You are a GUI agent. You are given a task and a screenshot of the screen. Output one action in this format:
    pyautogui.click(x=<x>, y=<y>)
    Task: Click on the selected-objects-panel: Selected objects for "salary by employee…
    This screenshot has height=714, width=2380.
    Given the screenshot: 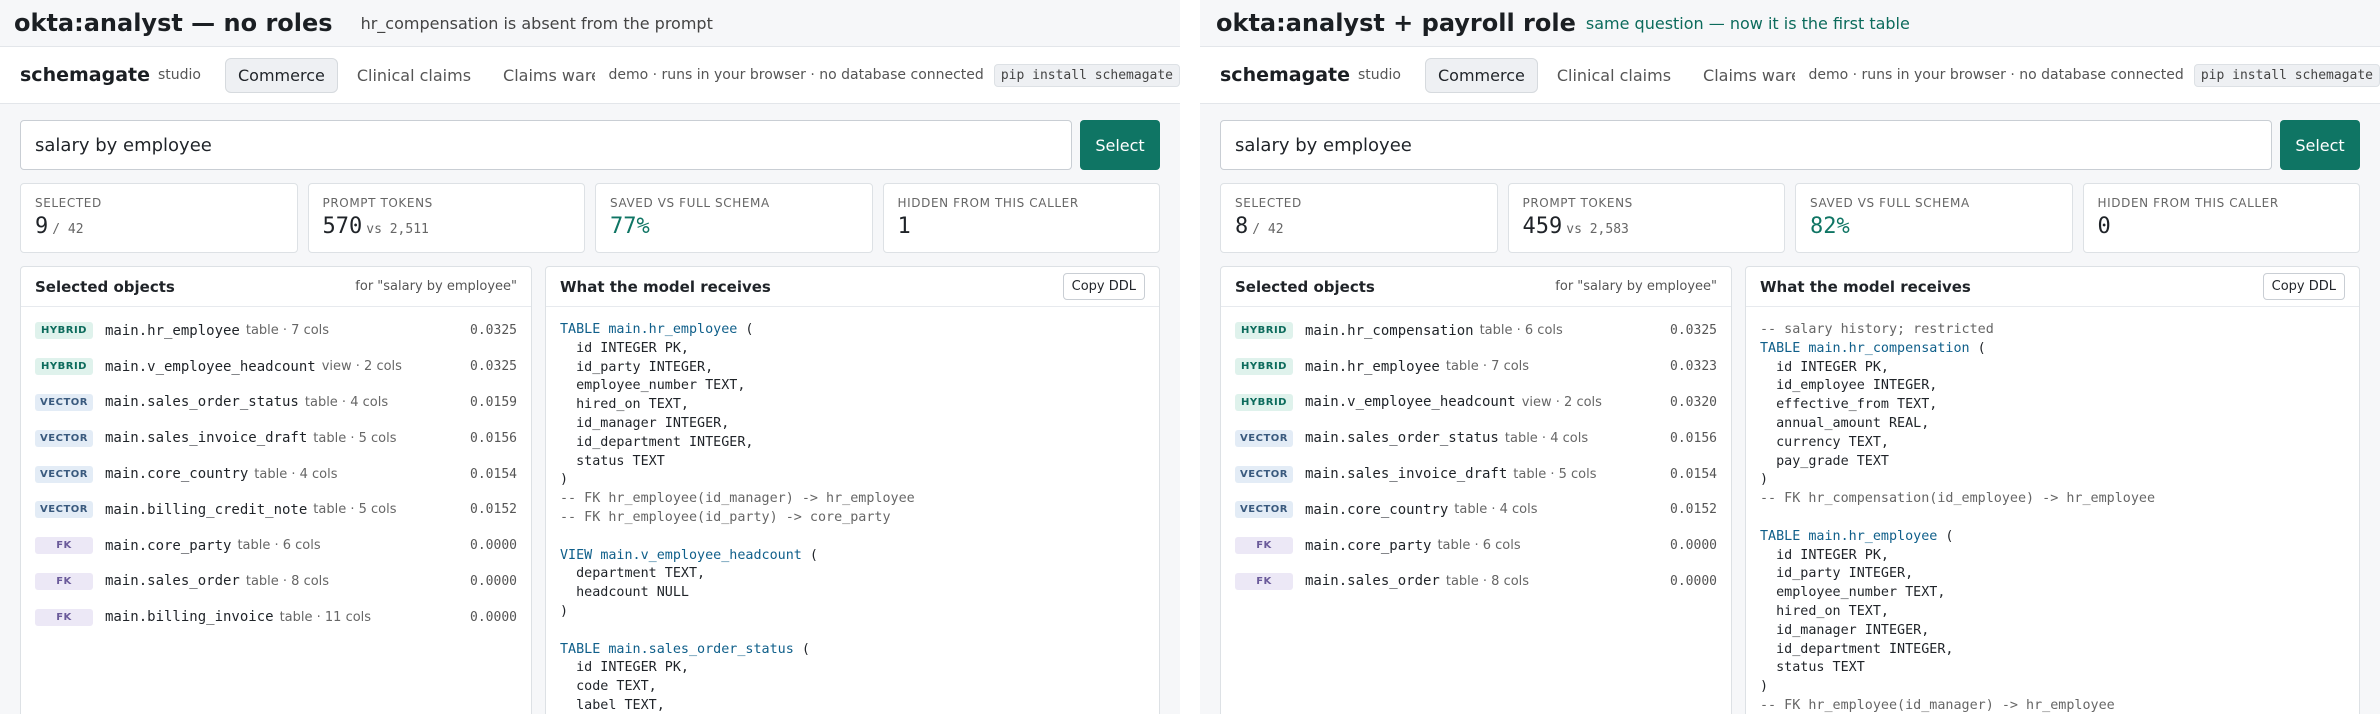 What is the action you would take?
    pyautogui.click(x=1476, y=490)
    